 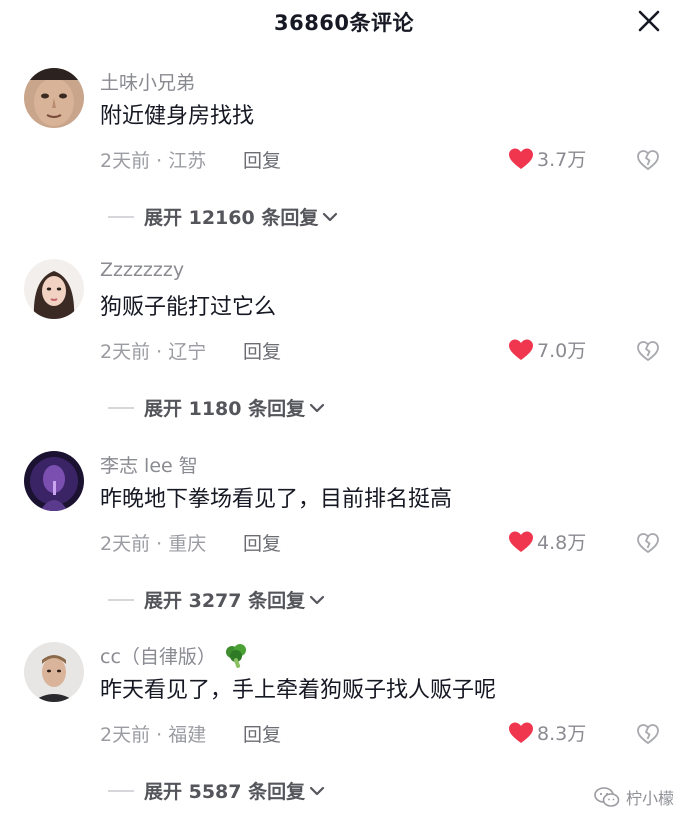 I want to click on expand-replies-label: 展开 1180 条回复, so click(x=224, y=407).